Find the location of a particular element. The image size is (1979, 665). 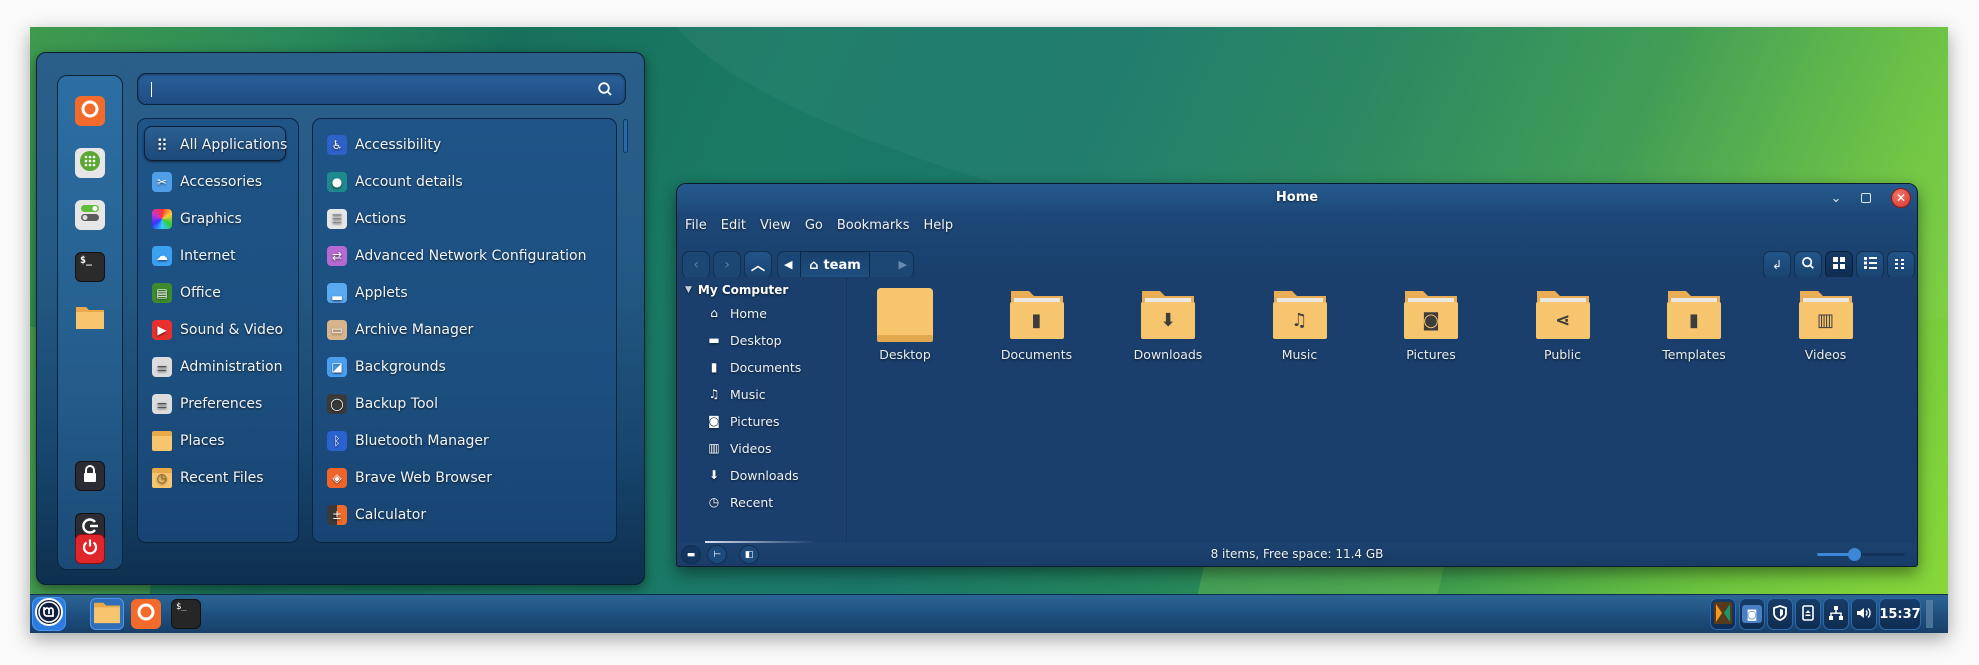

shield-icon is located at coordinates (1780, 614).